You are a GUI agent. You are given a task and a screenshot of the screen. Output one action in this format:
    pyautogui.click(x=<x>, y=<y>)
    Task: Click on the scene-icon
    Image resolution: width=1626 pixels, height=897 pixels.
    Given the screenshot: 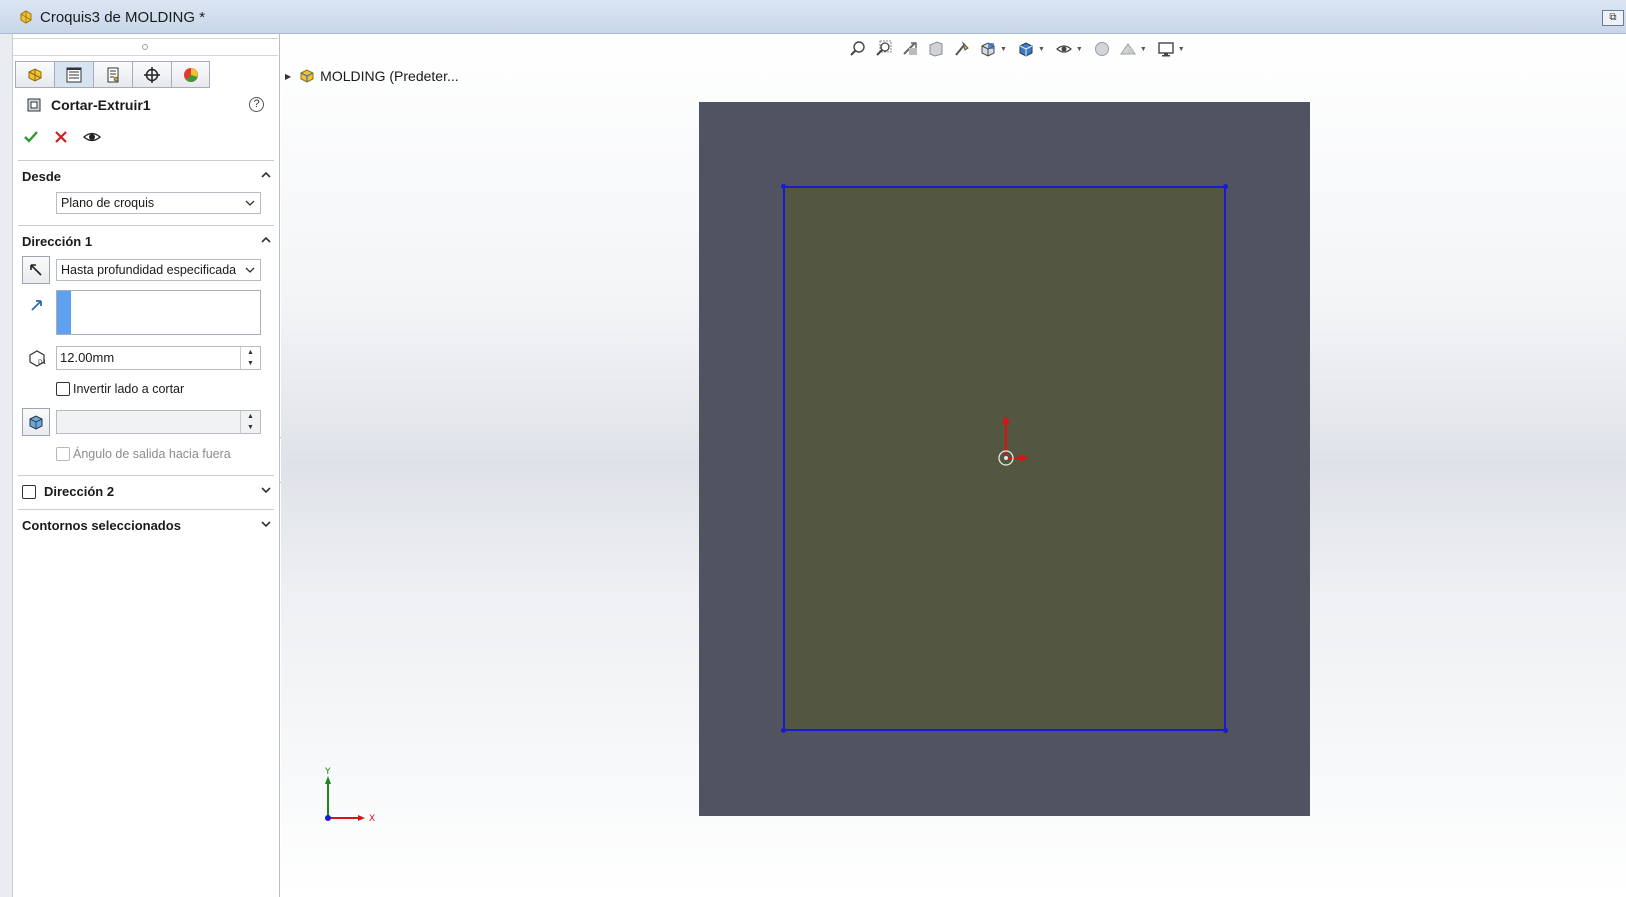 What is the action you would take?
    pyautogui.click(x=1127, y=49)
    